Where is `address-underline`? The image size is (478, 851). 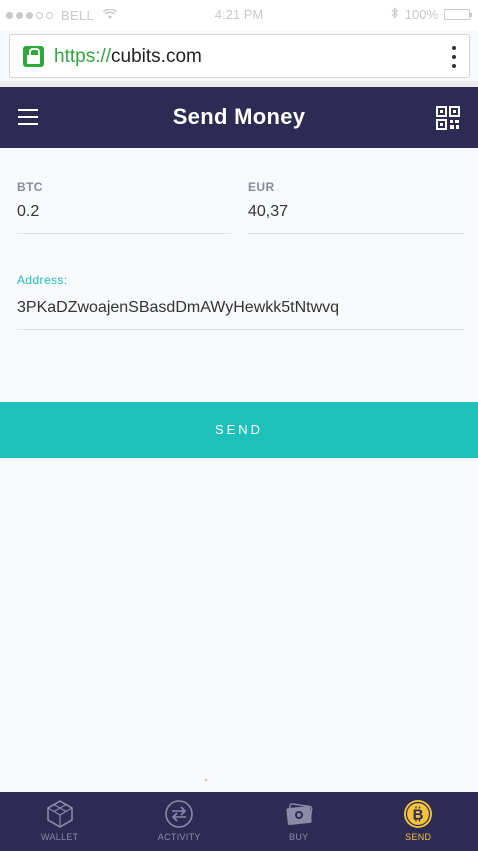 address-underline is located at coordinates (240, 329).